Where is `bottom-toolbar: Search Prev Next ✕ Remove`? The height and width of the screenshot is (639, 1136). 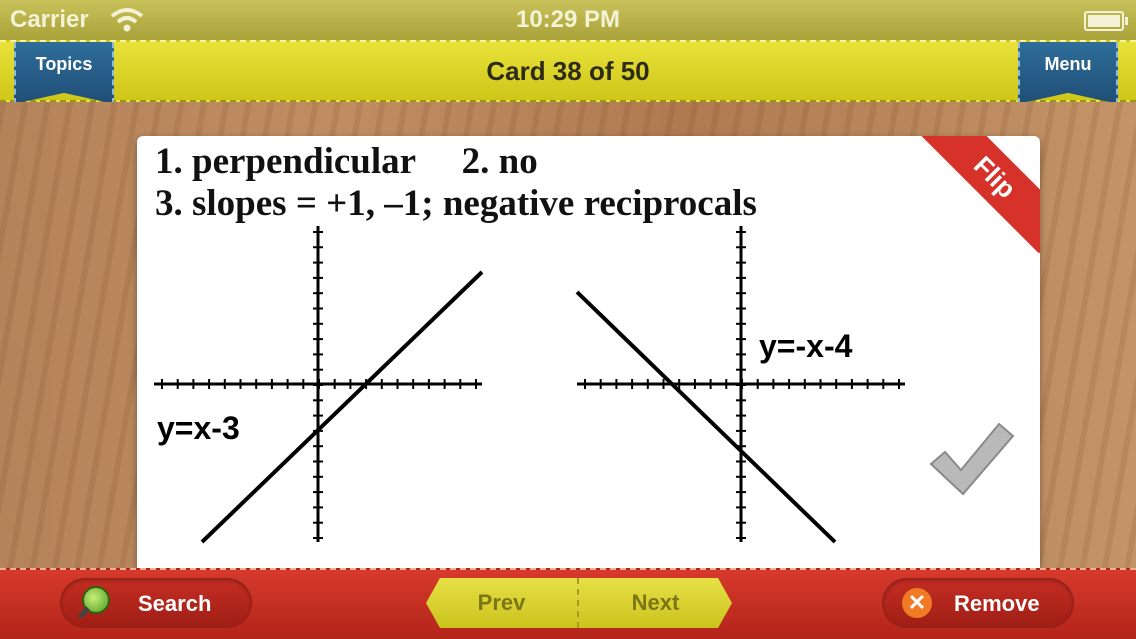 bottom-toolbar: Search Prev Next ✕ Remove is located at coordinates (568, 603).